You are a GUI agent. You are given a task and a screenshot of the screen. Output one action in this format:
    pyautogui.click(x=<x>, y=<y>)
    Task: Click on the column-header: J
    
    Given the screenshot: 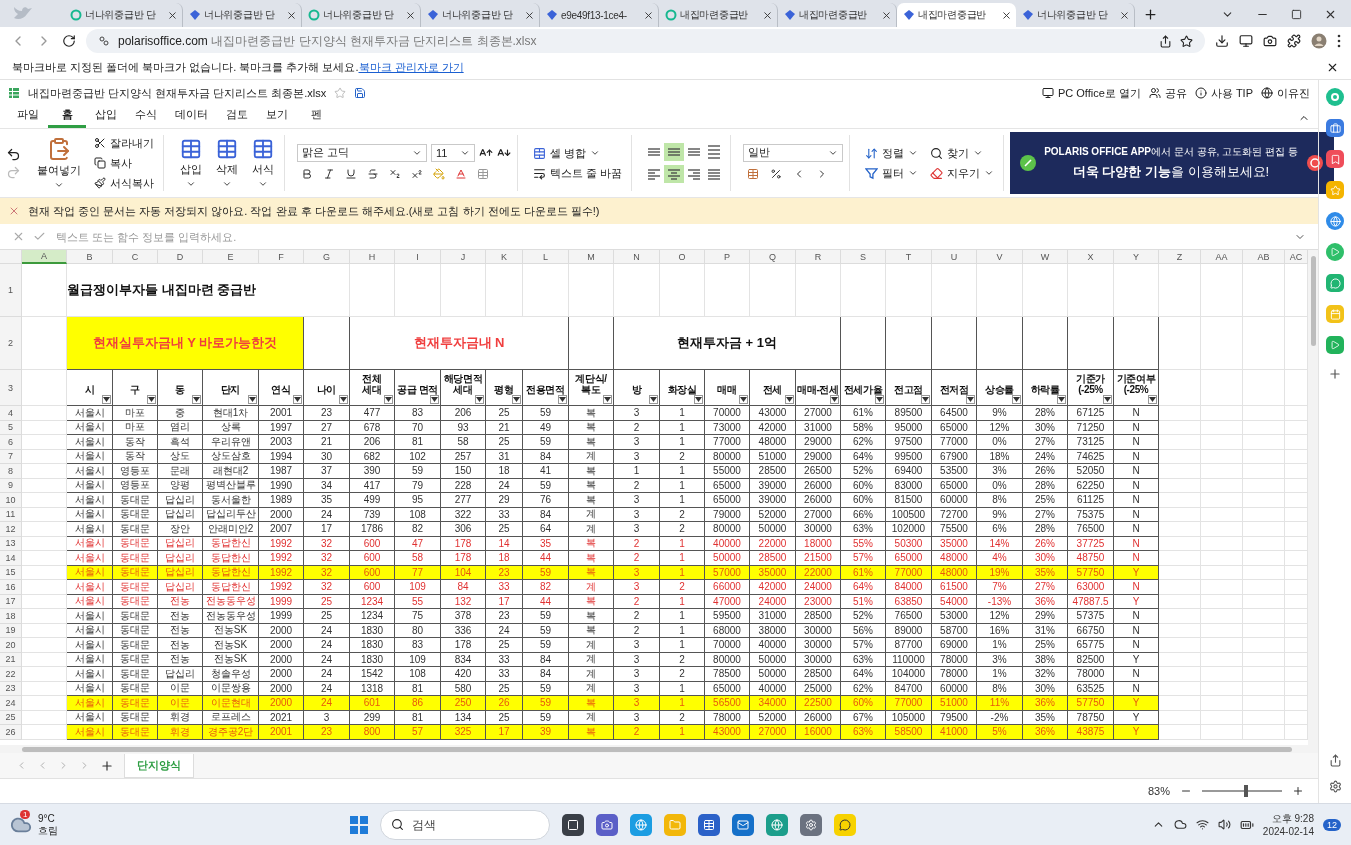 What is the action you would take?
    pyautogui.click(x=463, y=257)
    